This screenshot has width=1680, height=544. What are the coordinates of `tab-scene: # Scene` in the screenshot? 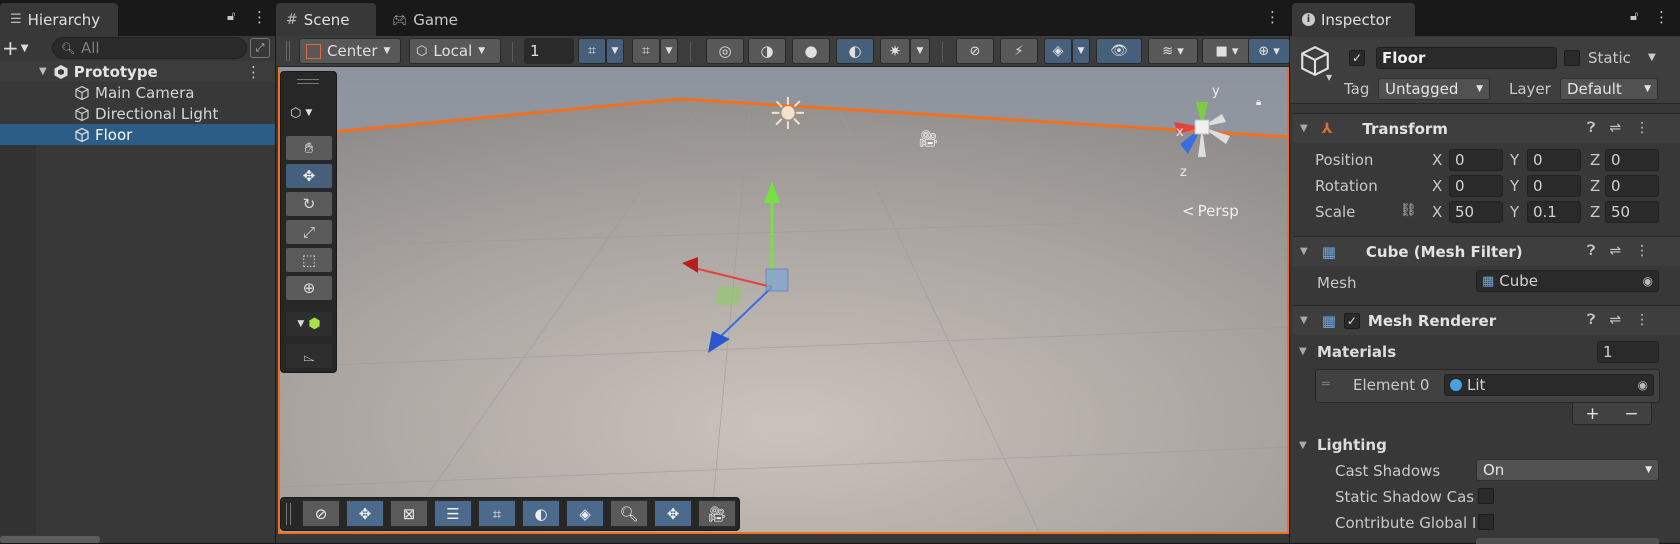 It's located at (326, 19).